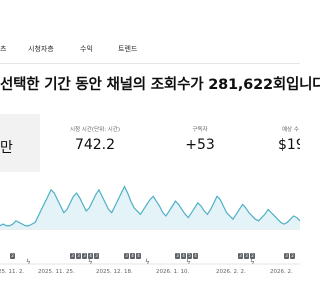 The image size is (320, 300). Describe the element at coordinates (150, 207) in the screenshot. I see `views-area` at that location.